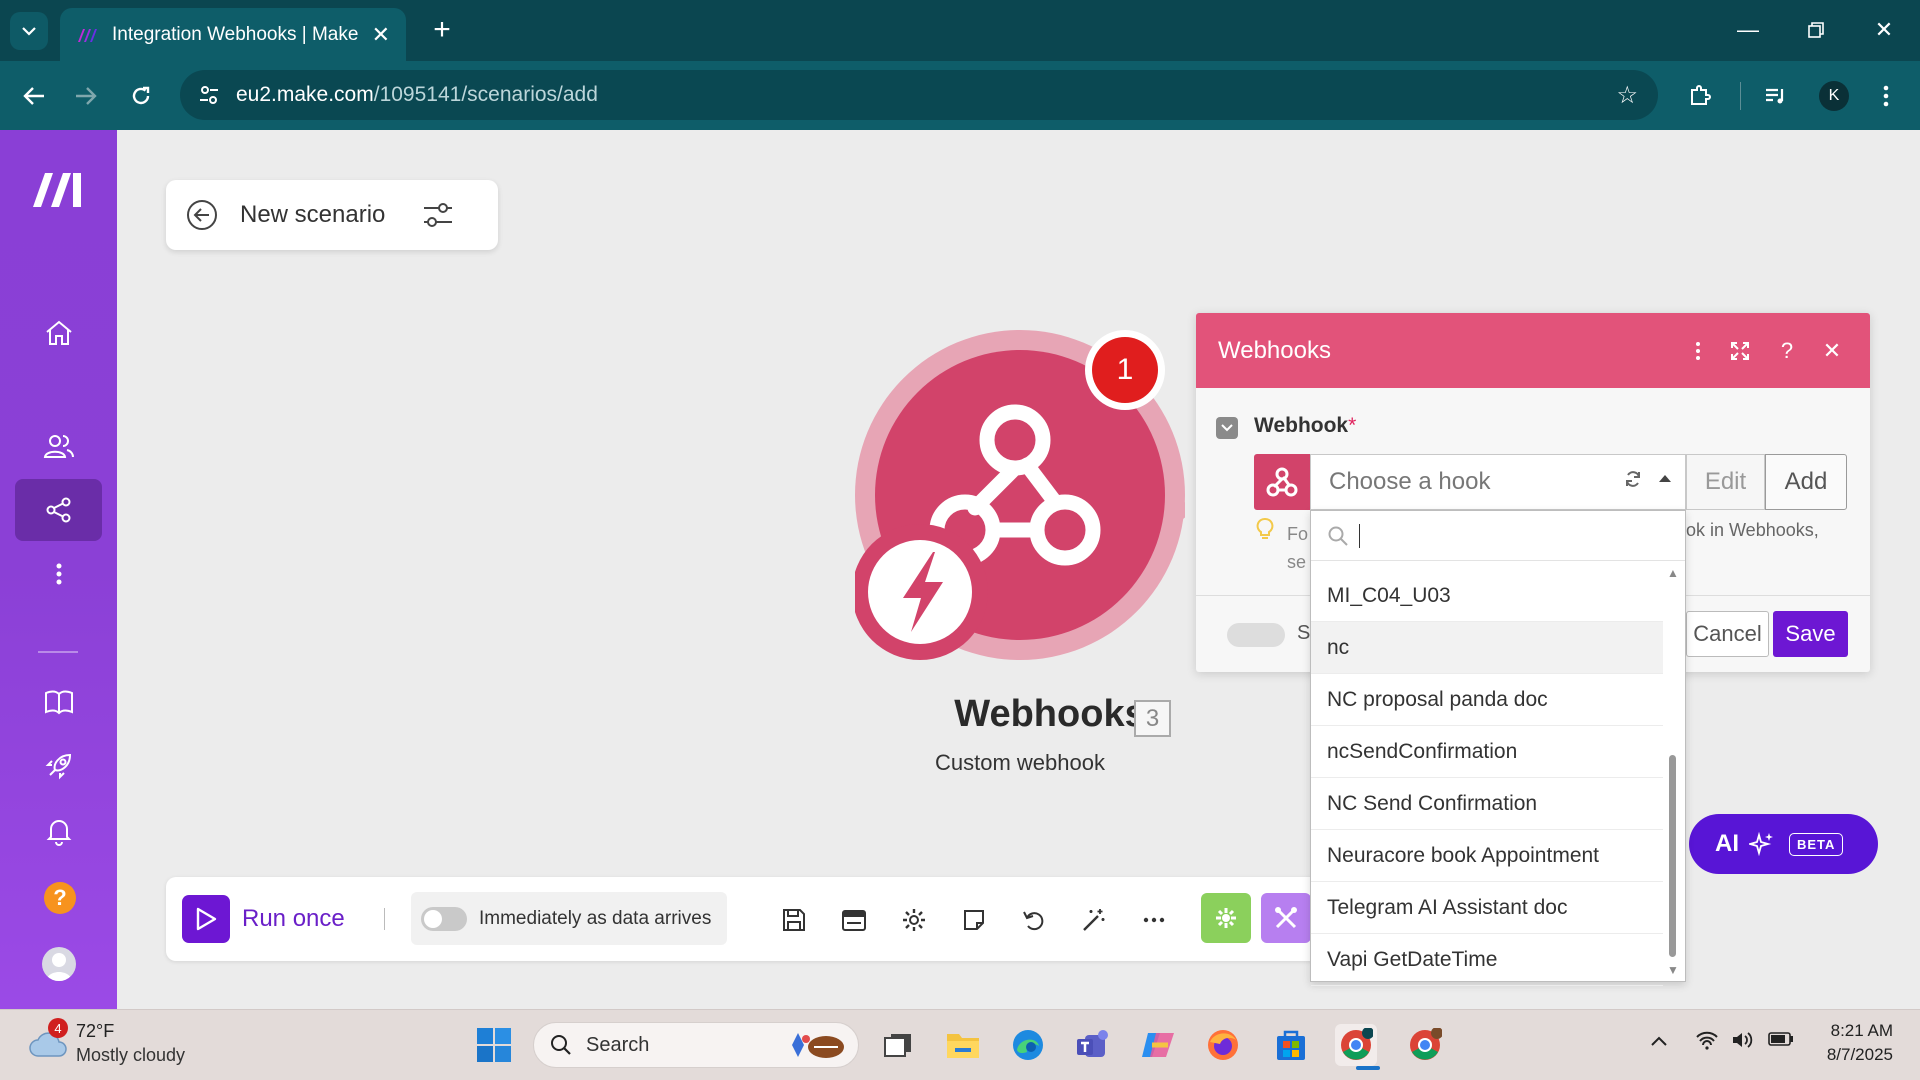  Describe the element at coordinates (1810, 634) in the screenshot. I see `save-button: Save` at that location.